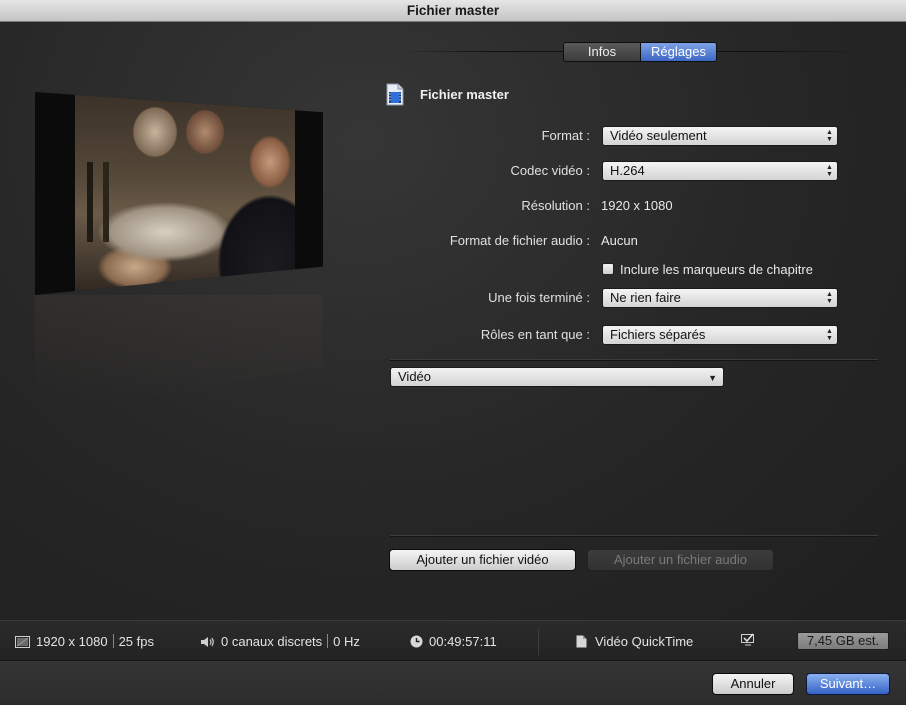  I want to click on video-properties: 1920 x 1080 25 fps, so click(84, 641).